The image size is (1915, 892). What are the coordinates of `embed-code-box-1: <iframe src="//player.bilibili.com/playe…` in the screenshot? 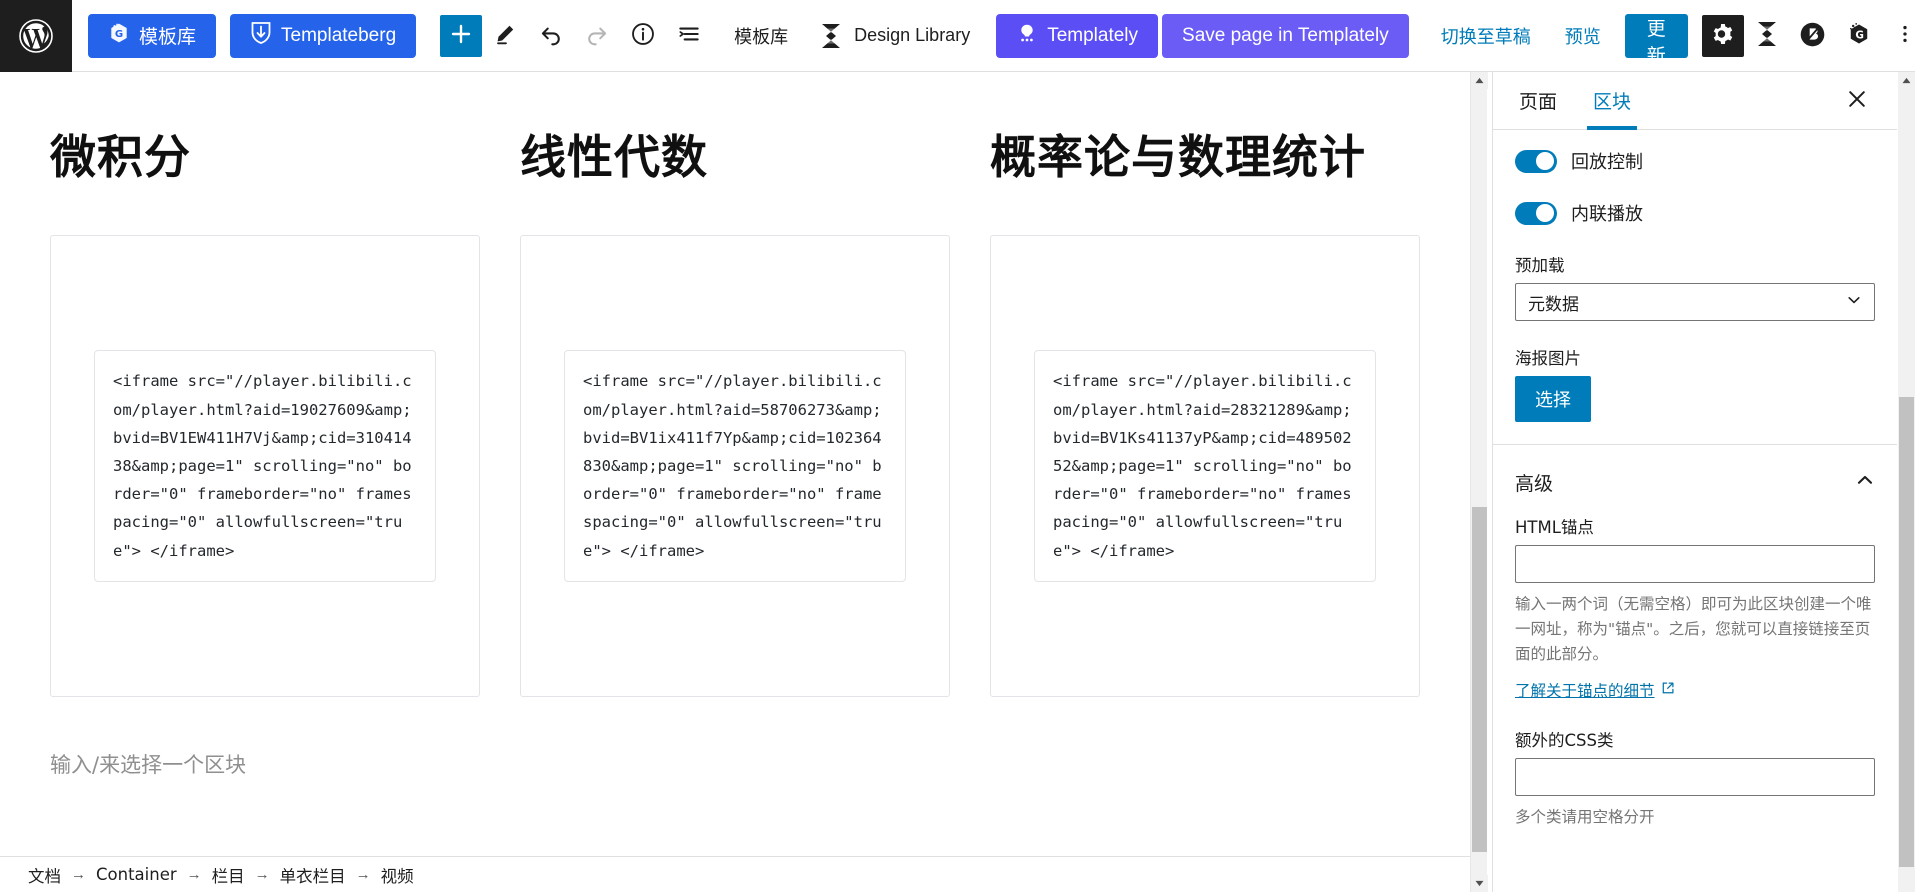 It's located at (265, 466).